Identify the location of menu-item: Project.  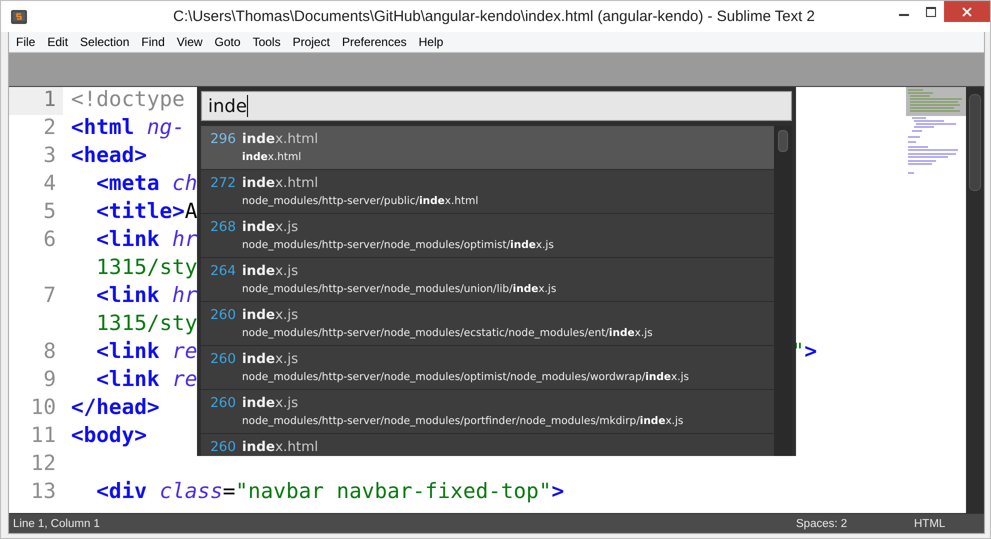
(314, 42).